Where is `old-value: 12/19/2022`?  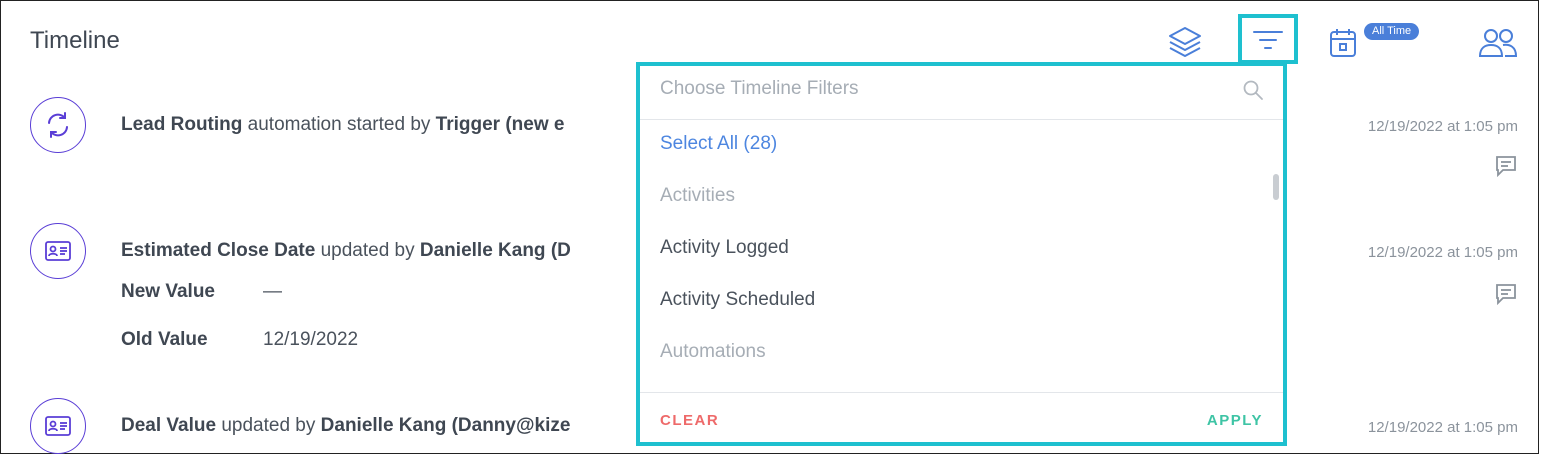 old-value: 12/19/2022 is located at coordinates (311, 339).